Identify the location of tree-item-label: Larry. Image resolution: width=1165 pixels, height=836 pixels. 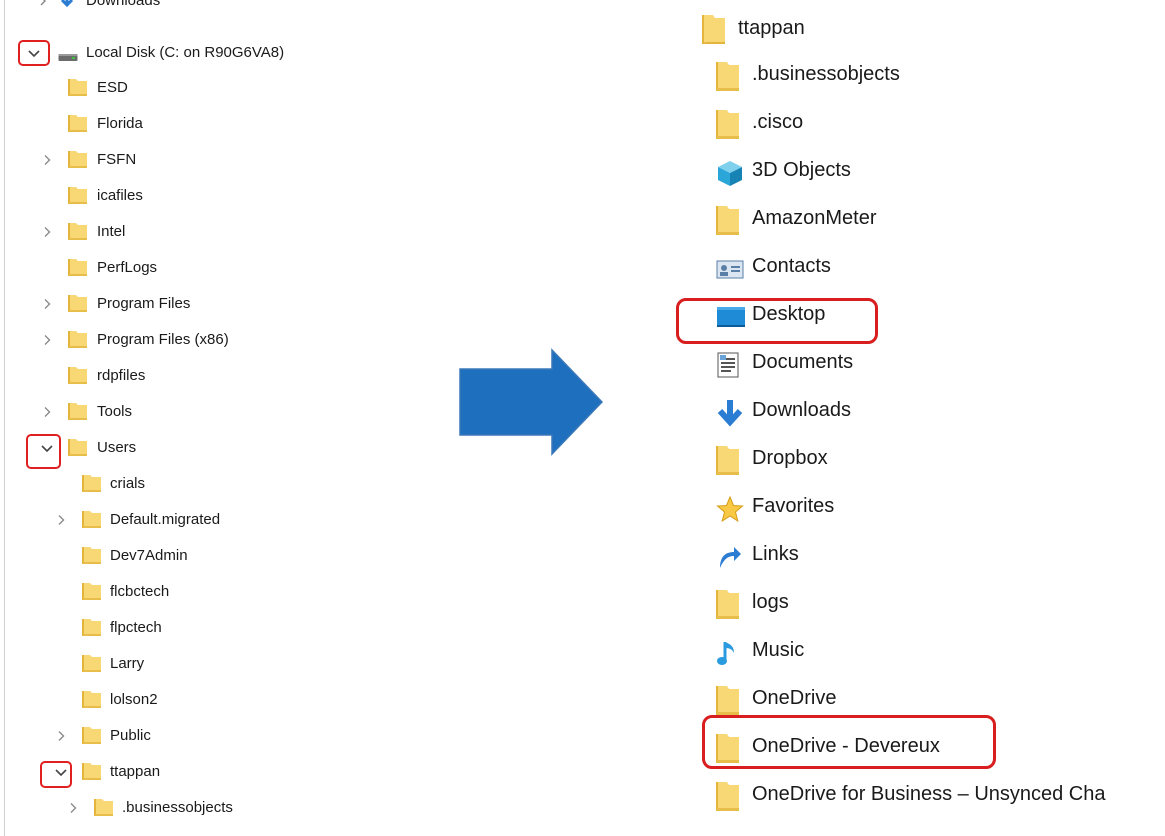
(127, 663).